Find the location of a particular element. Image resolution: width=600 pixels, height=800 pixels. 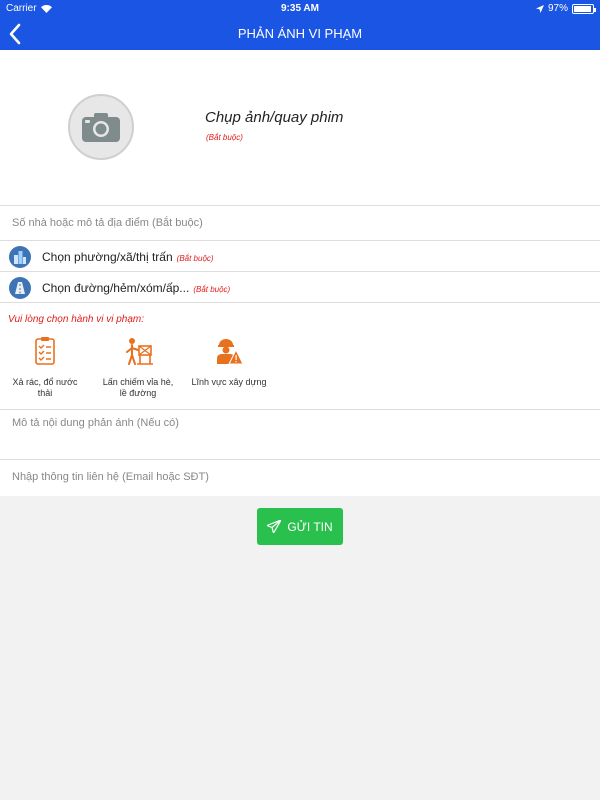

capture-media-label: Chụp ảnh/quay phim is located at coordinates (274, 117).